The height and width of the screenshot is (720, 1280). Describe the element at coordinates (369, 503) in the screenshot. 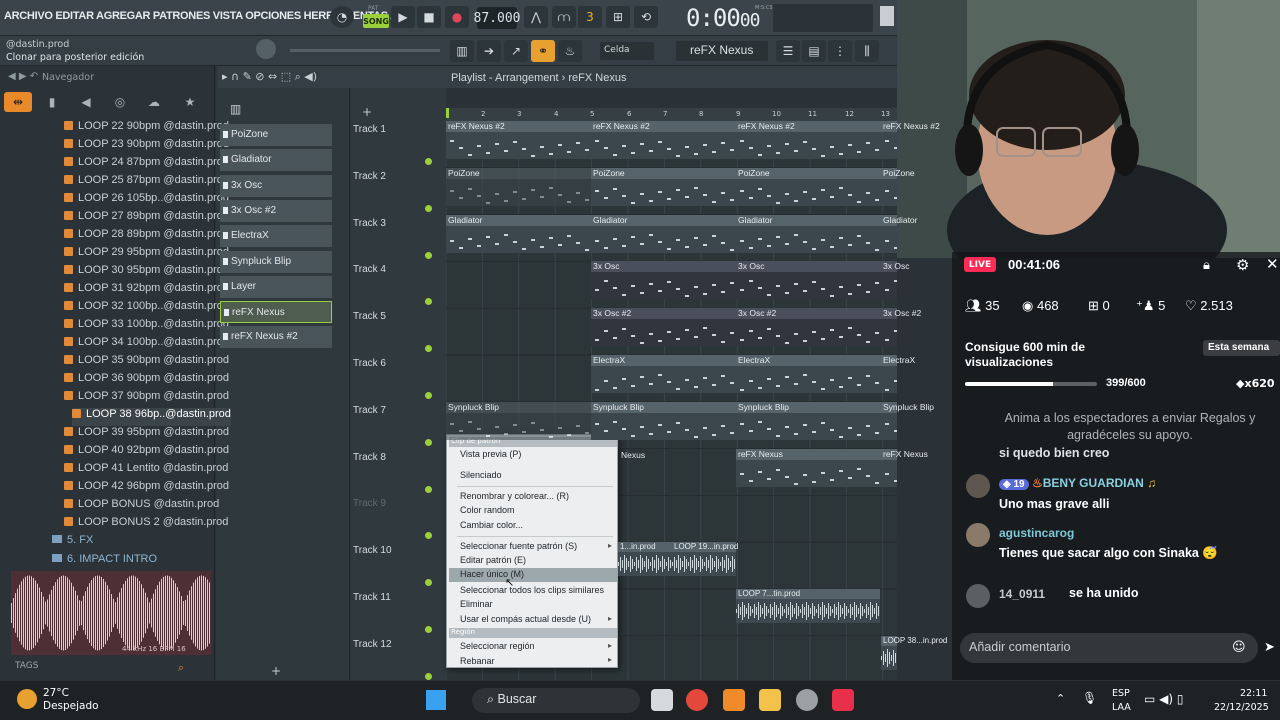

I see `track-label: Track 9` at that location.